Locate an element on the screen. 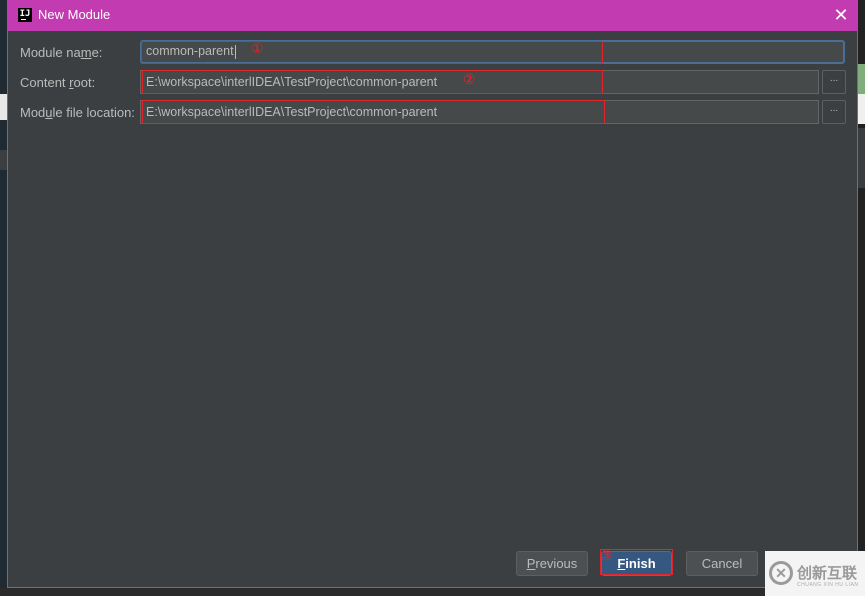  module-name-value: common-parent is located at coordinates (190, 51).